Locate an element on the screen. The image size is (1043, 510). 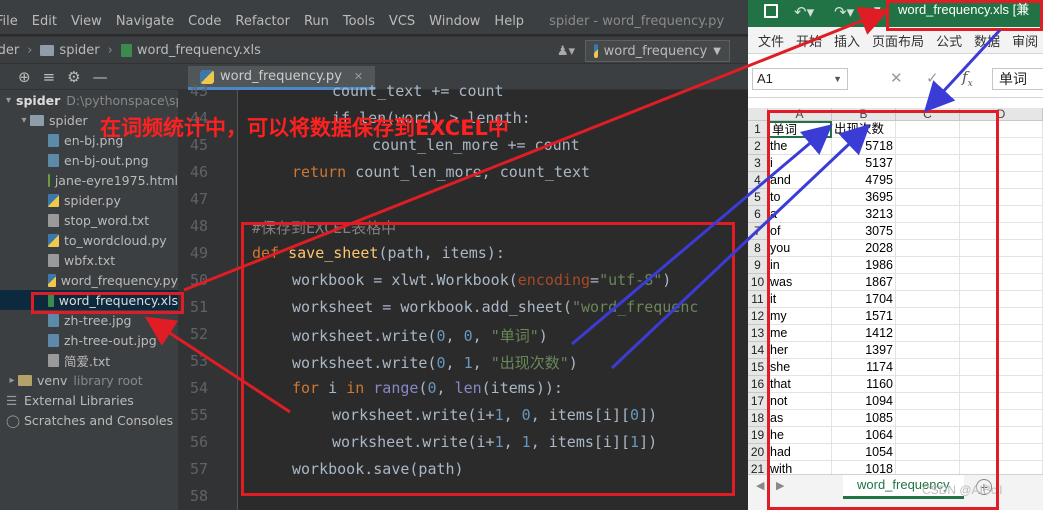
row-header: 19 is located at coordinates (758, 435).